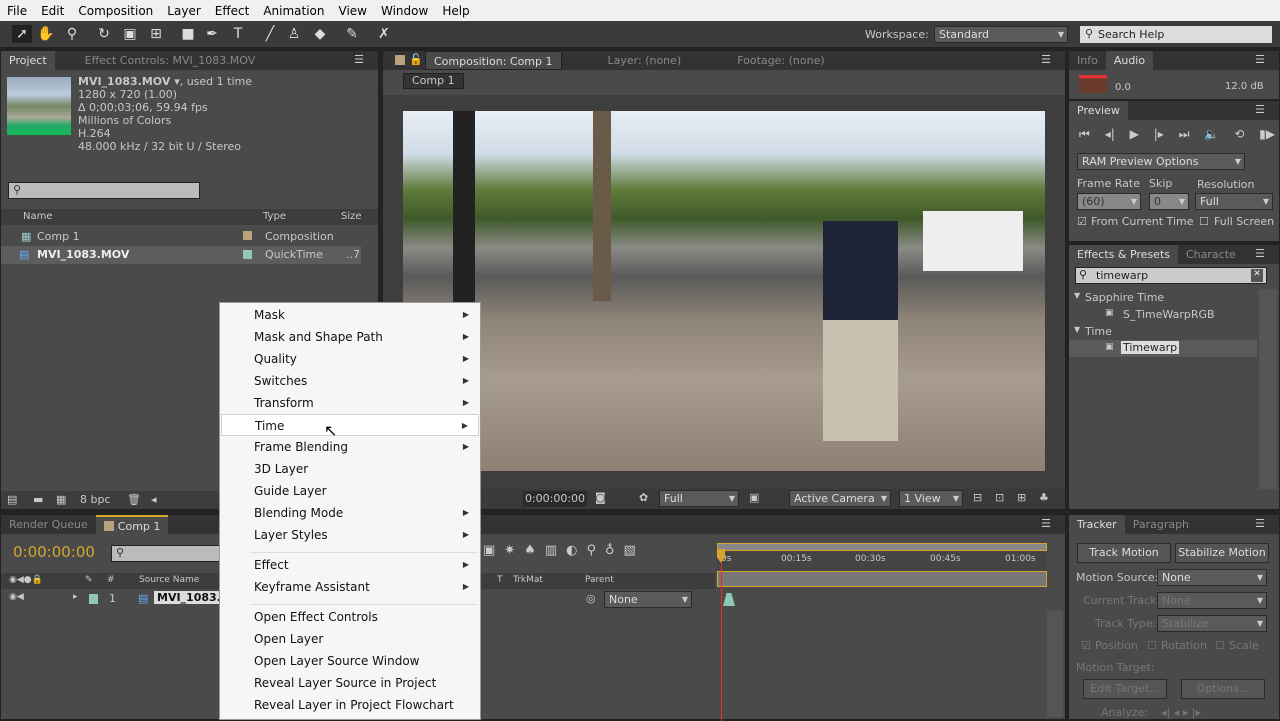  I want to click on col-source-name: Source Name, so click(169, 580).